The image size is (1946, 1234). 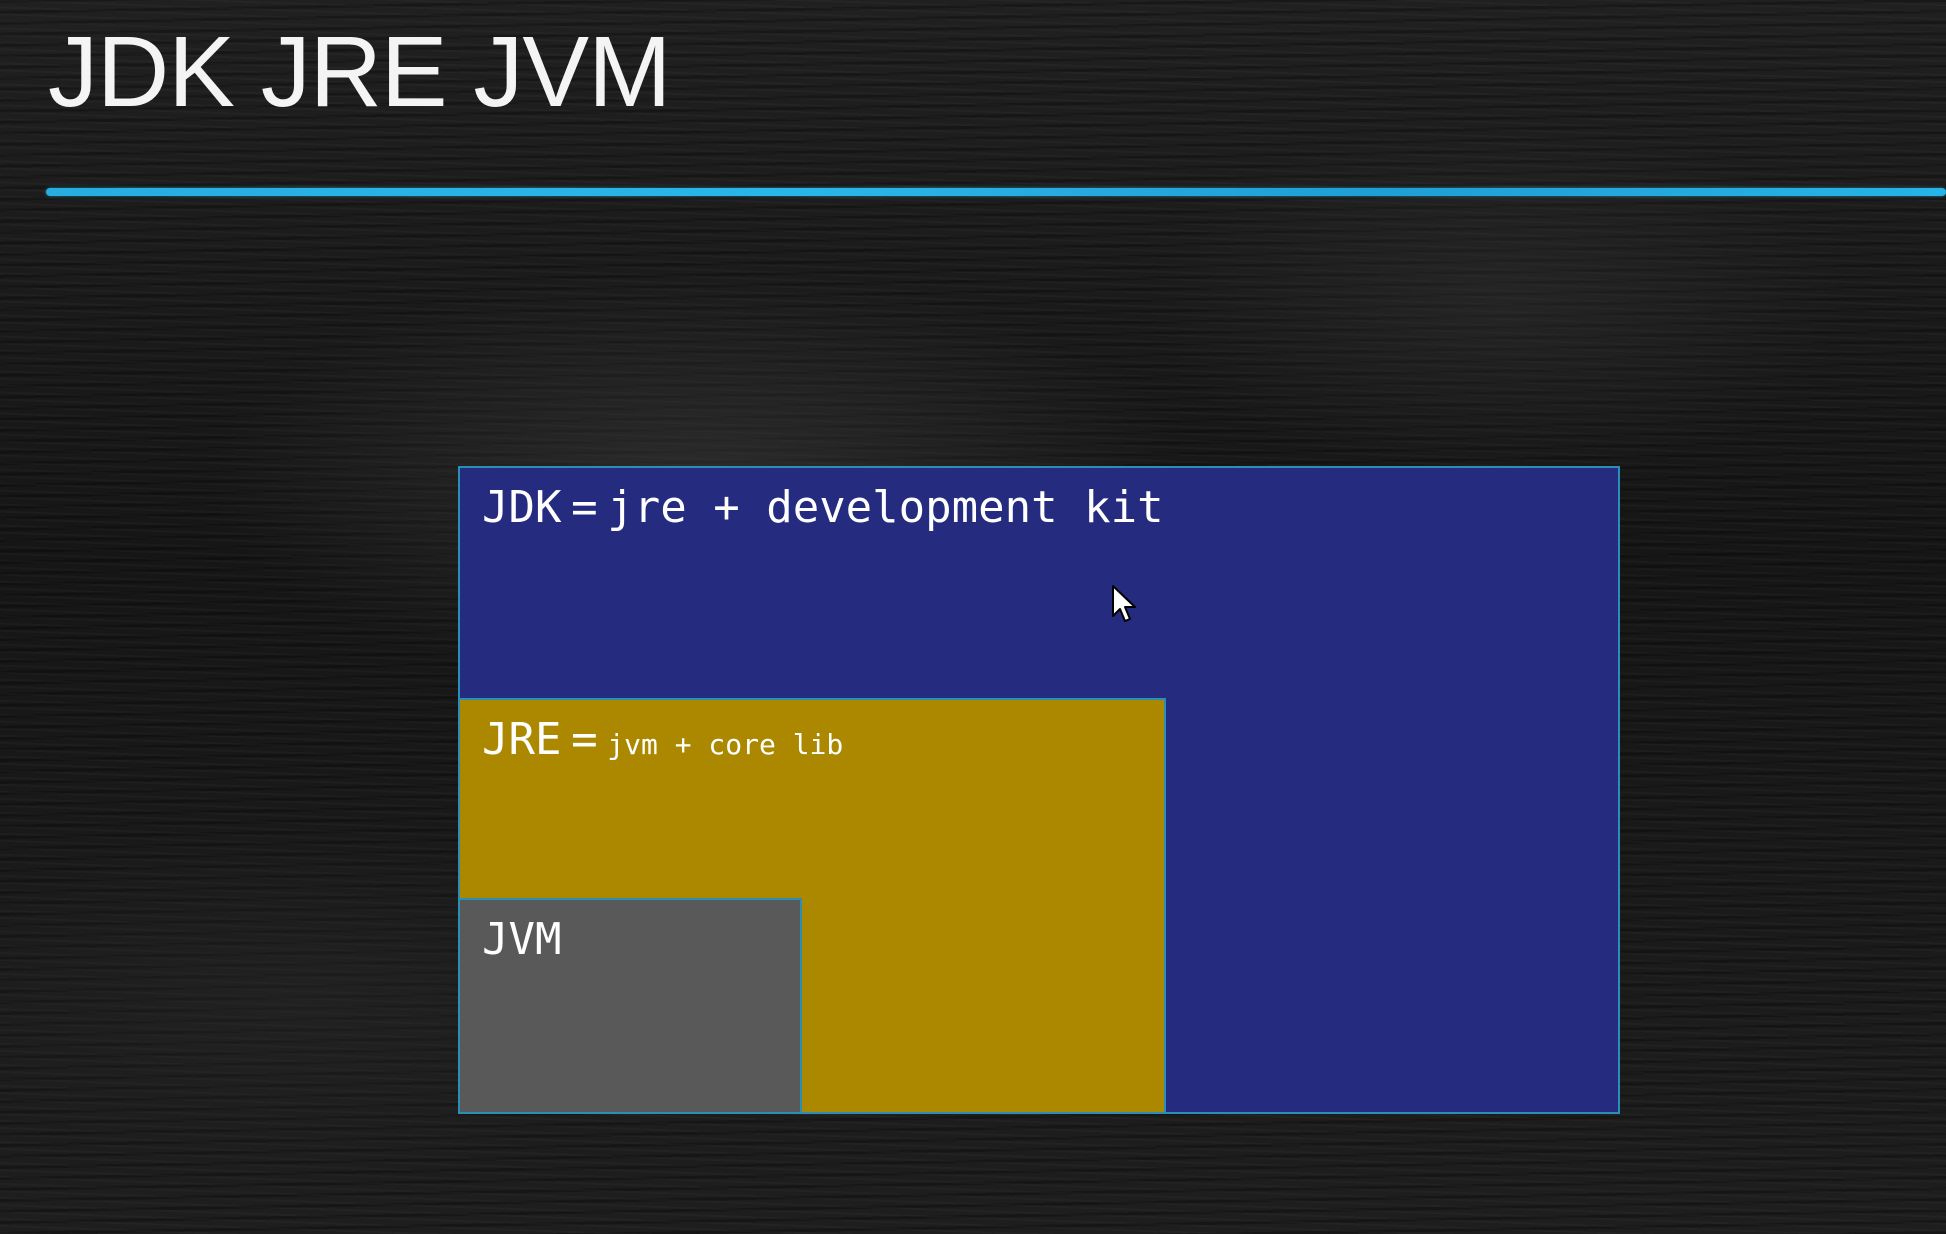 I want to click on mouse-pointer-icon, so click(x=1124, y=603).